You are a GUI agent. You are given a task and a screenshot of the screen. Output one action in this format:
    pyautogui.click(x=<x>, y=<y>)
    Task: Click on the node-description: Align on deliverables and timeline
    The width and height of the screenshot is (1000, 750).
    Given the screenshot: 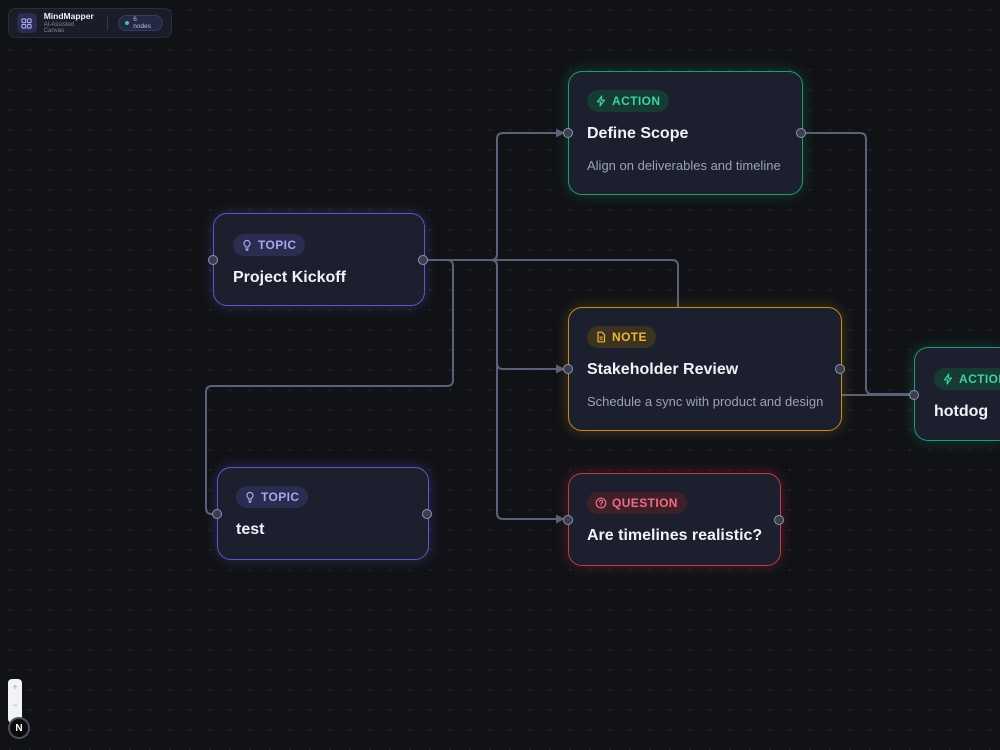 What is the action you would take?
    pyautogui.click(x=684, y=165)
    